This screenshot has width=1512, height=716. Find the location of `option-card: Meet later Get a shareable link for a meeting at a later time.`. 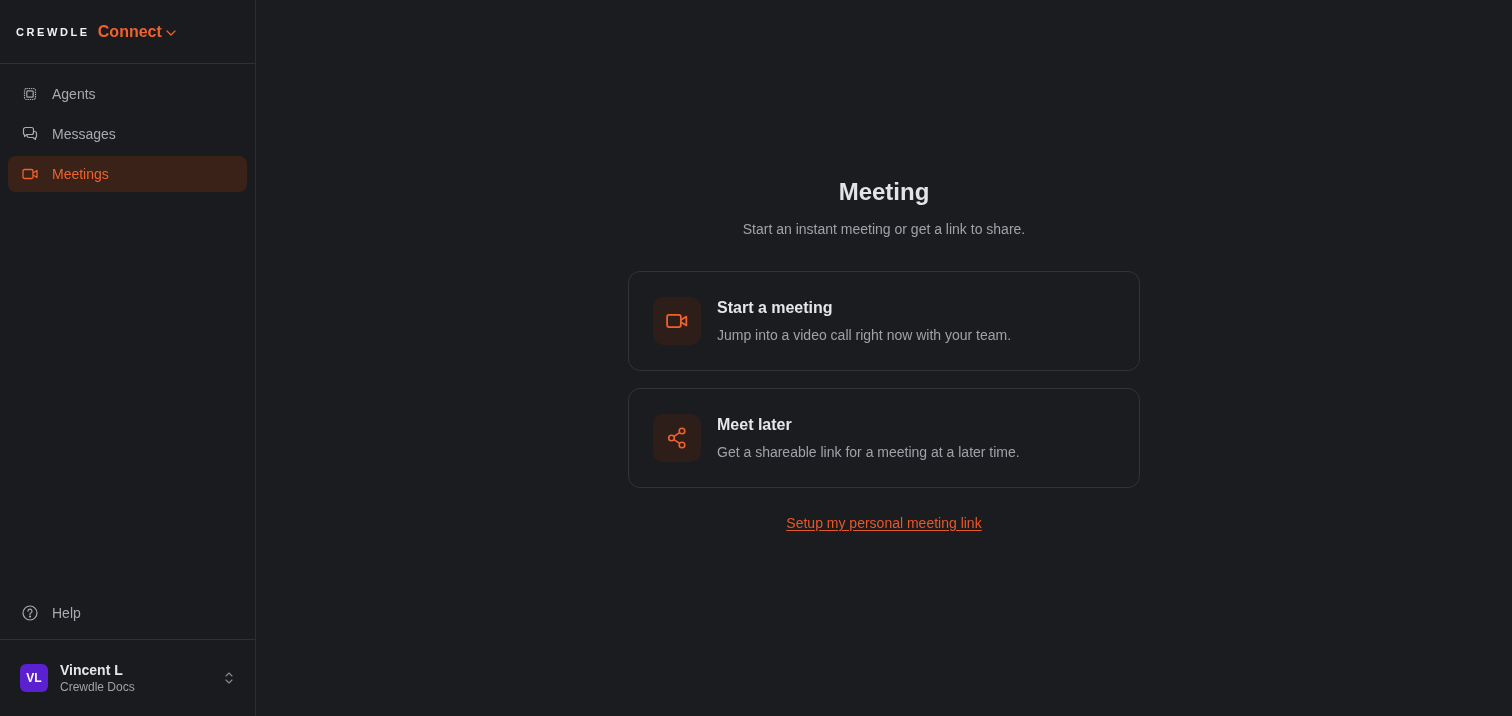

option-card: Meet later Get a shareable link for a meeting at a later time. is located at coordinates (884, 438).